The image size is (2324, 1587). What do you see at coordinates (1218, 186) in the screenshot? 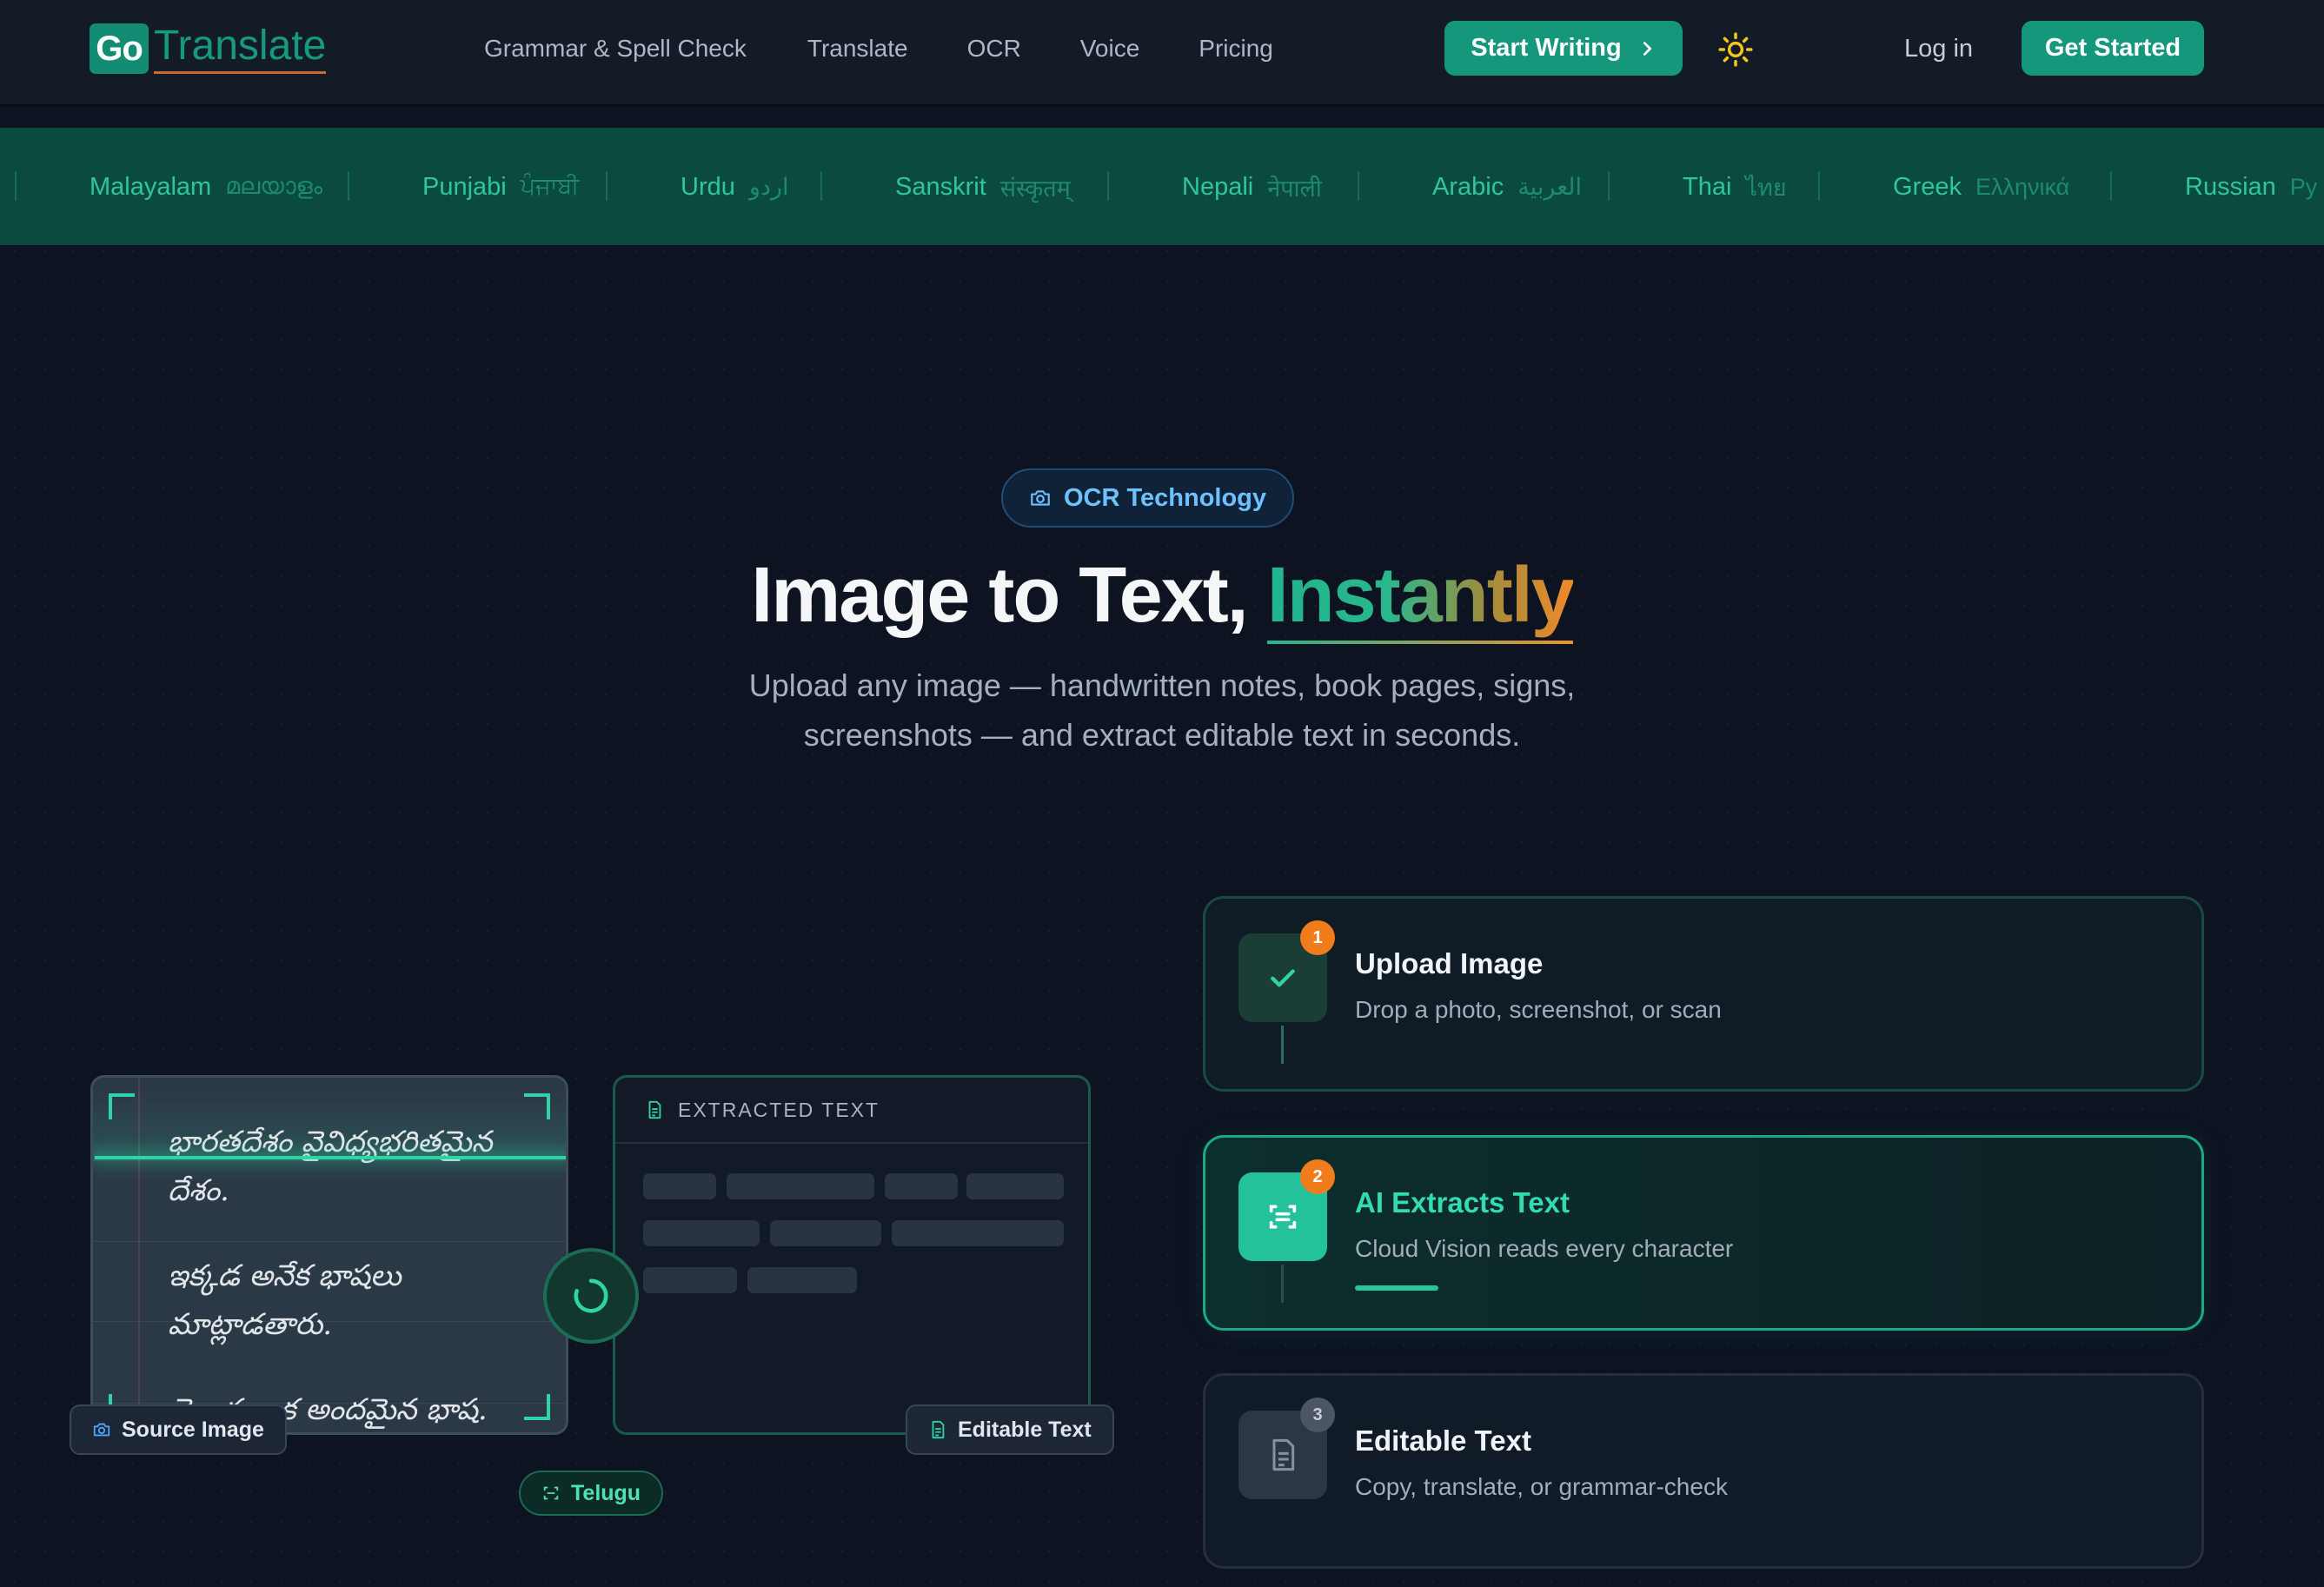
I see `language-name: Nepali` at bounding box center [1218, 186].